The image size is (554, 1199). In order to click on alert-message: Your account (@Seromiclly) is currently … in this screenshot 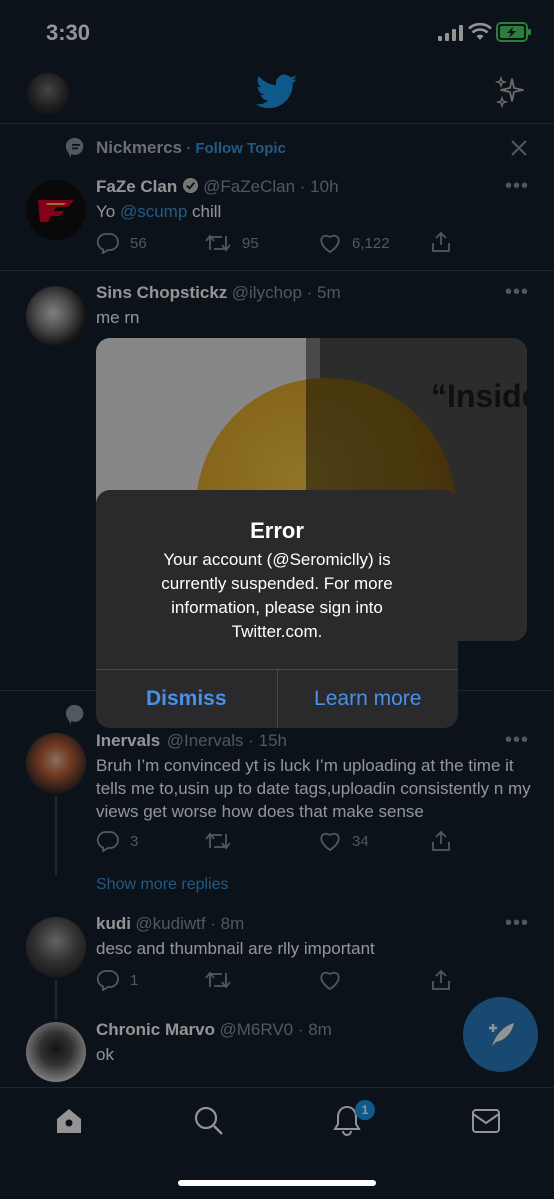, I will do `click(277, 595)`.